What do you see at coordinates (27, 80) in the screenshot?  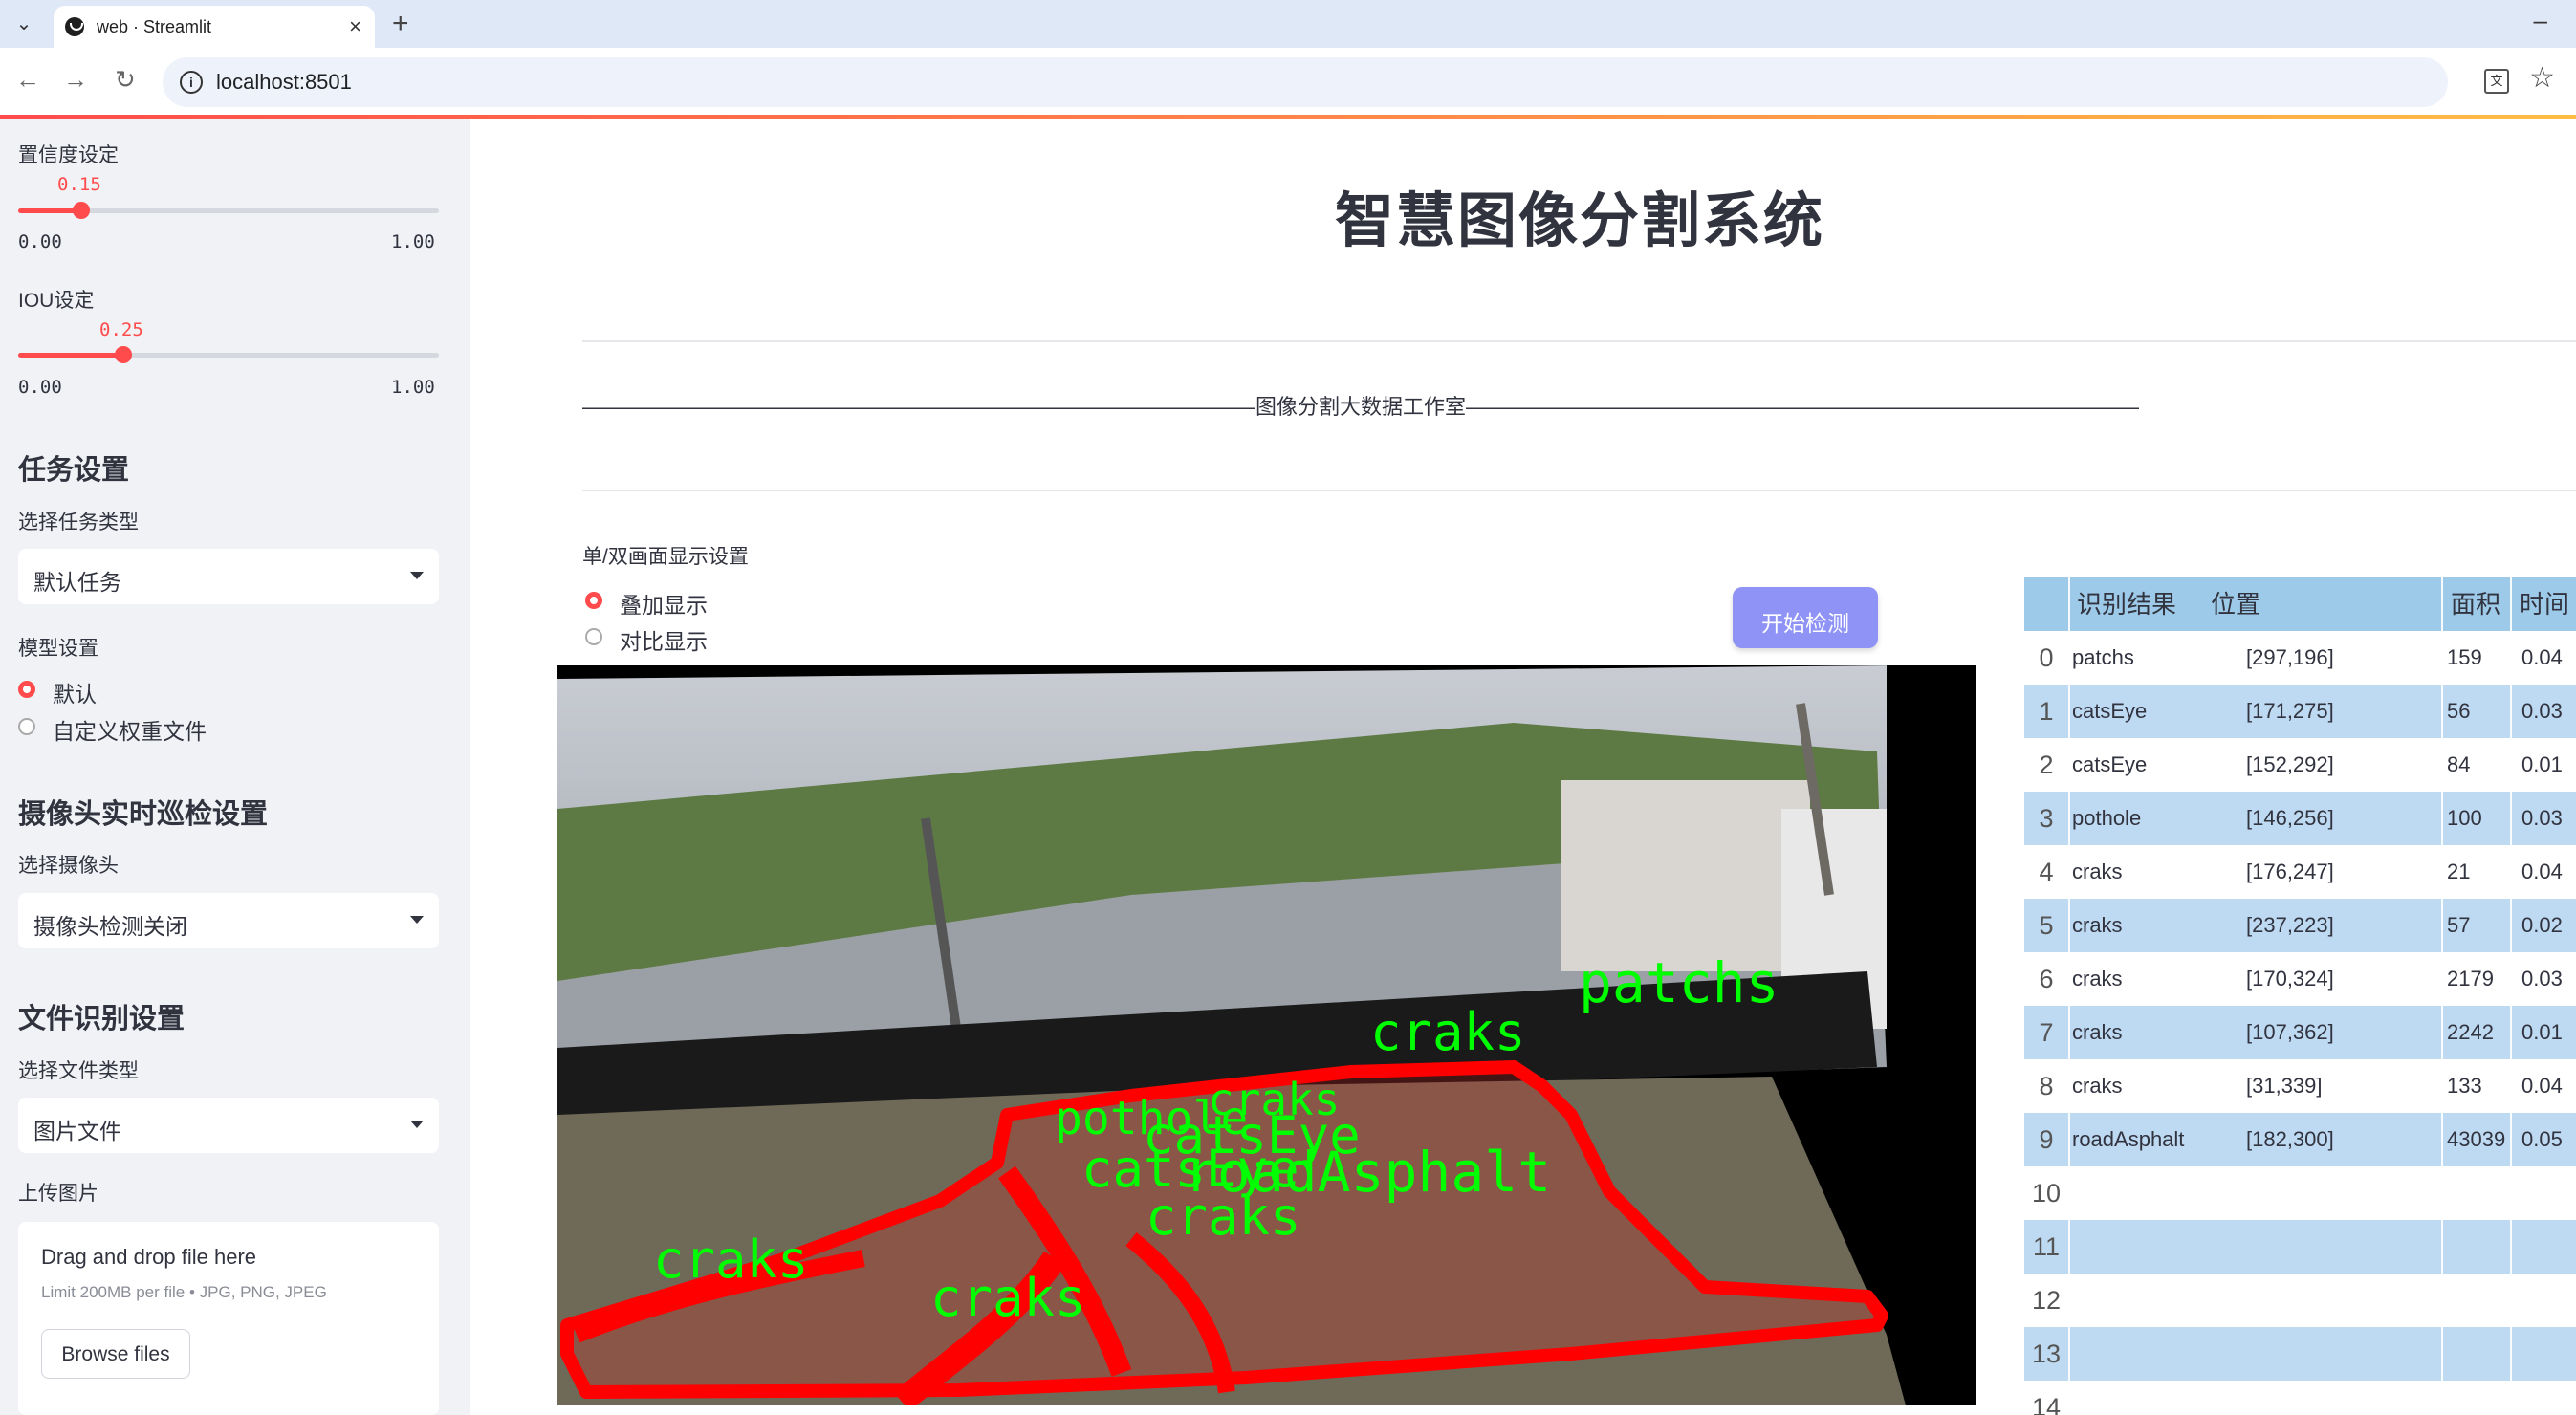 I see `back-icon: ←` at bounding box center [27, 80].